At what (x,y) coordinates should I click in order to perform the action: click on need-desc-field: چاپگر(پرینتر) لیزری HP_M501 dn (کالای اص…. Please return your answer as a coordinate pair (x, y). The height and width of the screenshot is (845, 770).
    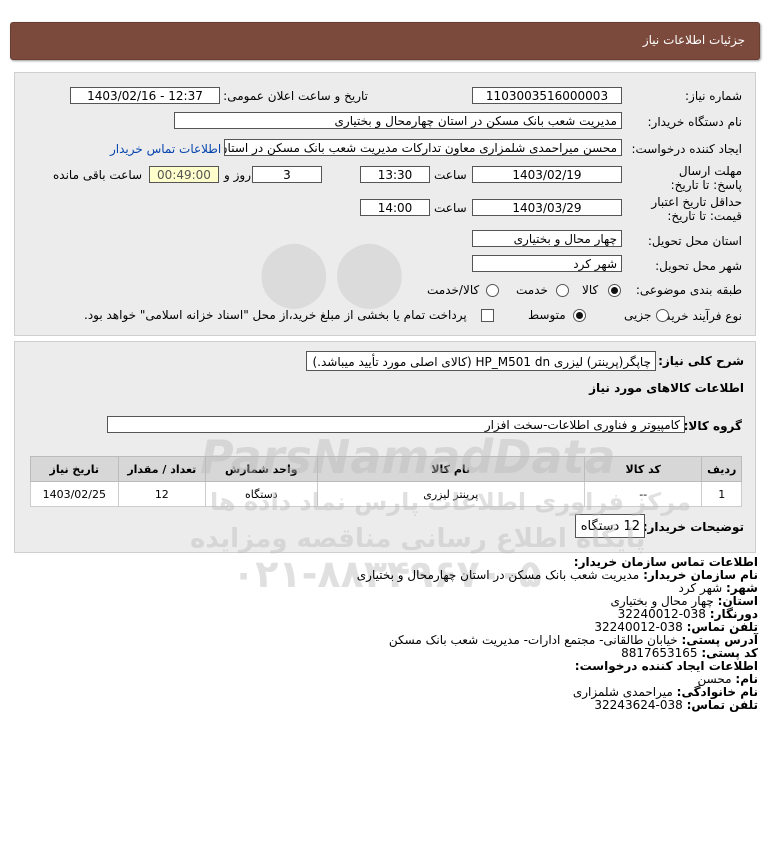
    Looking at the image, I should click on (481, 361).